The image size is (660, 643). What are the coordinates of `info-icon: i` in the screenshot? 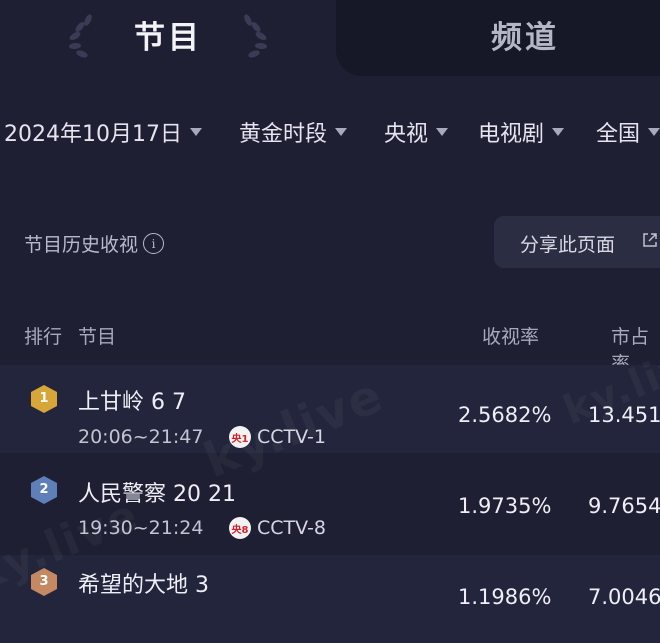 It's located at (154, 243).